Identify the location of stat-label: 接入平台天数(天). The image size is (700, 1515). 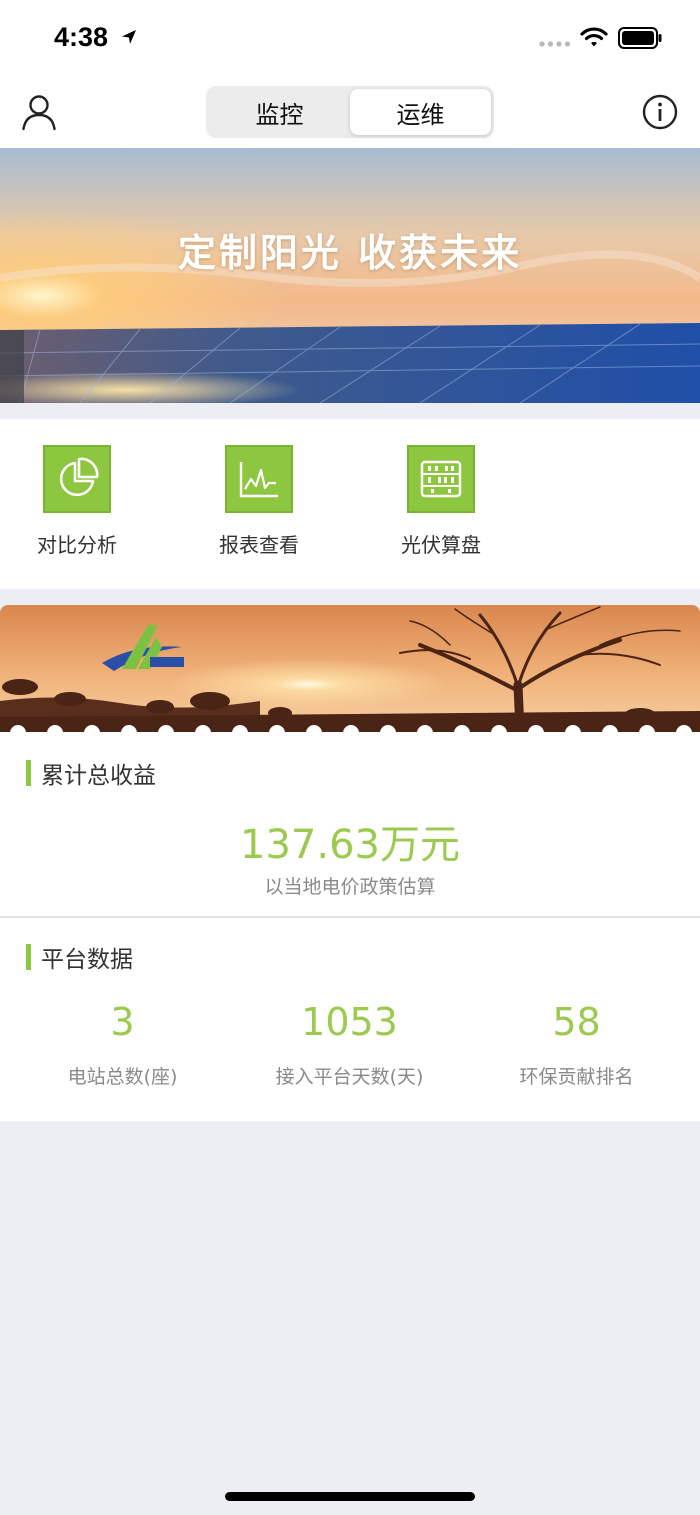
(349, 1077).